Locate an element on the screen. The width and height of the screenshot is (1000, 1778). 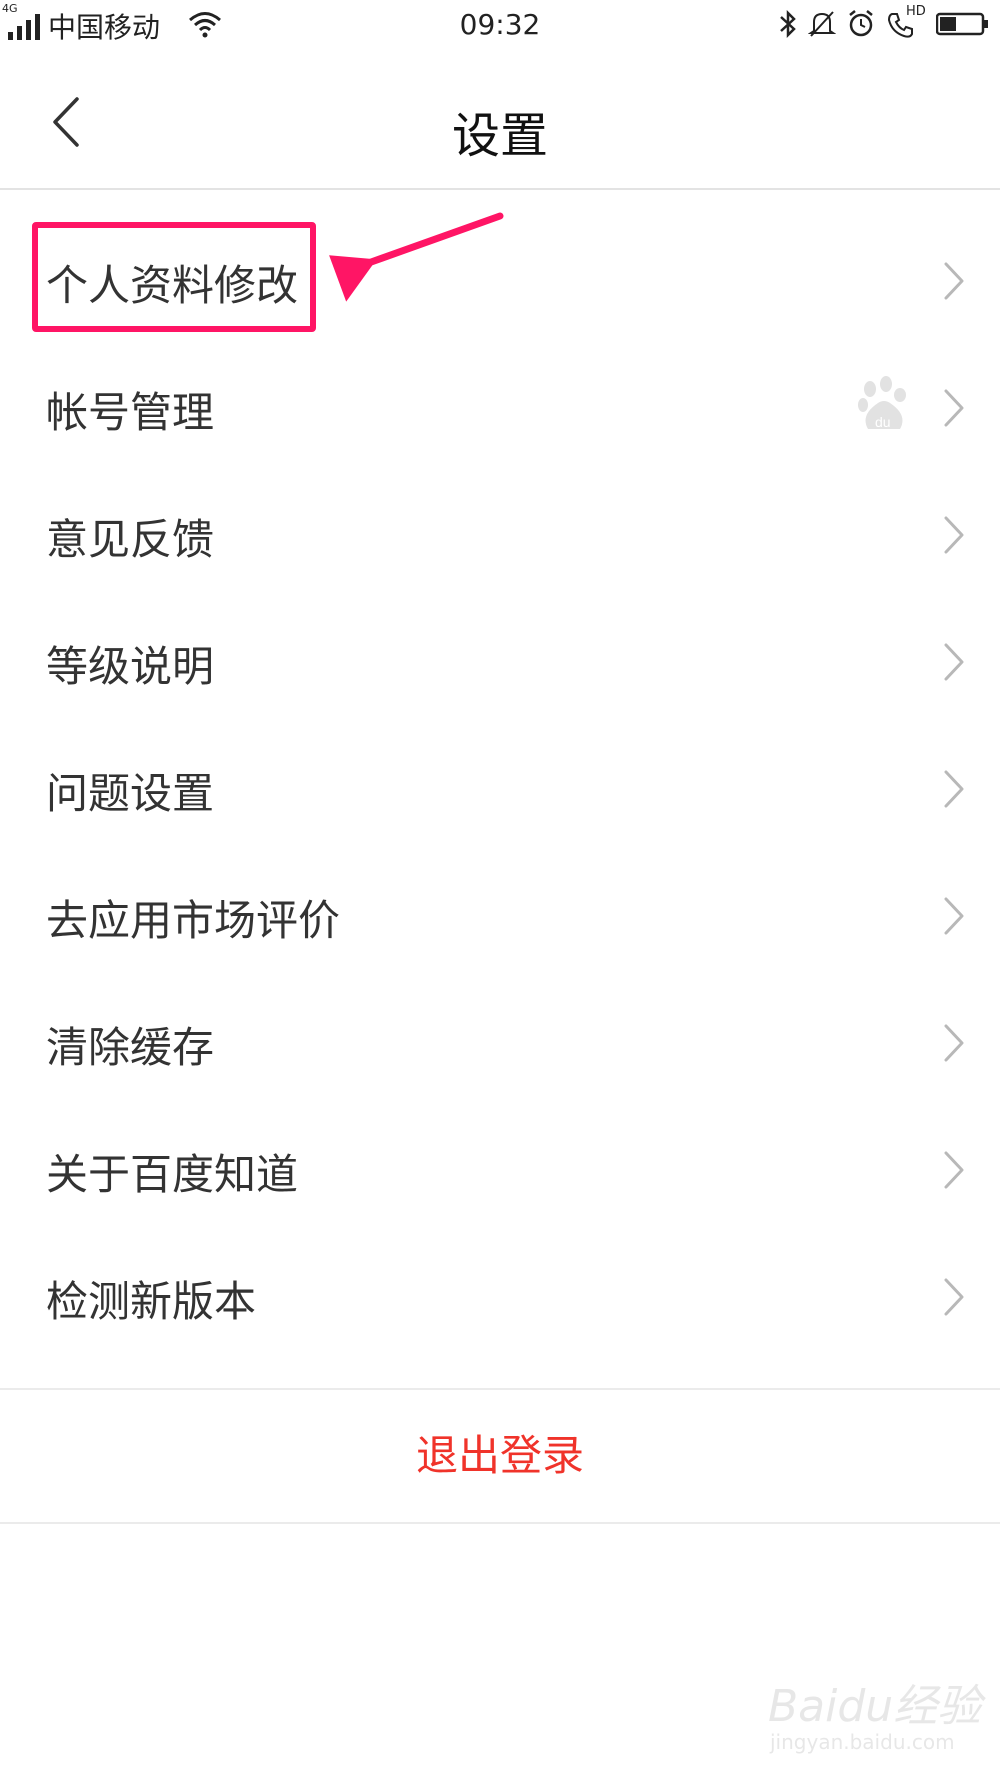
watermark-brand: Baidu经验 is located at coordinates (875, 1706).